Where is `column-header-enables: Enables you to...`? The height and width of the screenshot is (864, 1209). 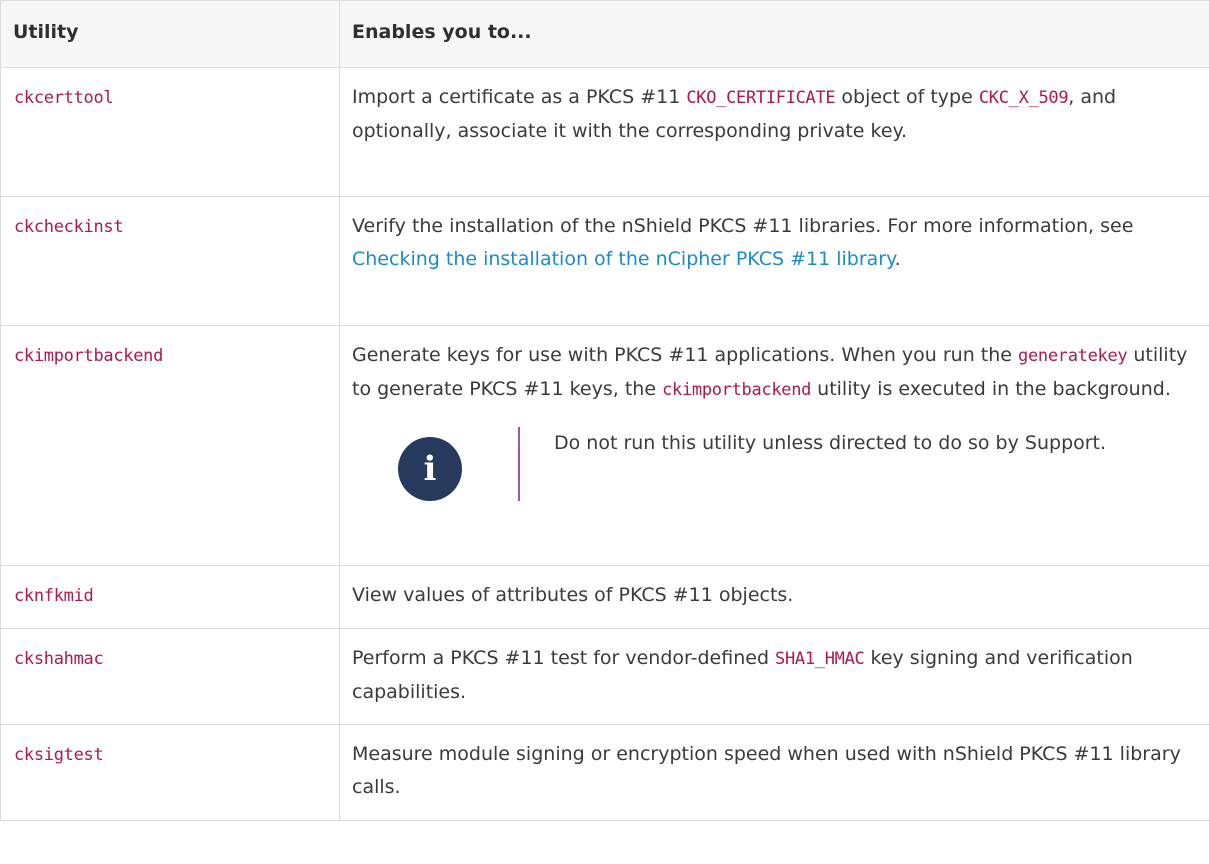 column-header-enables: Enables you to... is located at coordinates (774, 34).